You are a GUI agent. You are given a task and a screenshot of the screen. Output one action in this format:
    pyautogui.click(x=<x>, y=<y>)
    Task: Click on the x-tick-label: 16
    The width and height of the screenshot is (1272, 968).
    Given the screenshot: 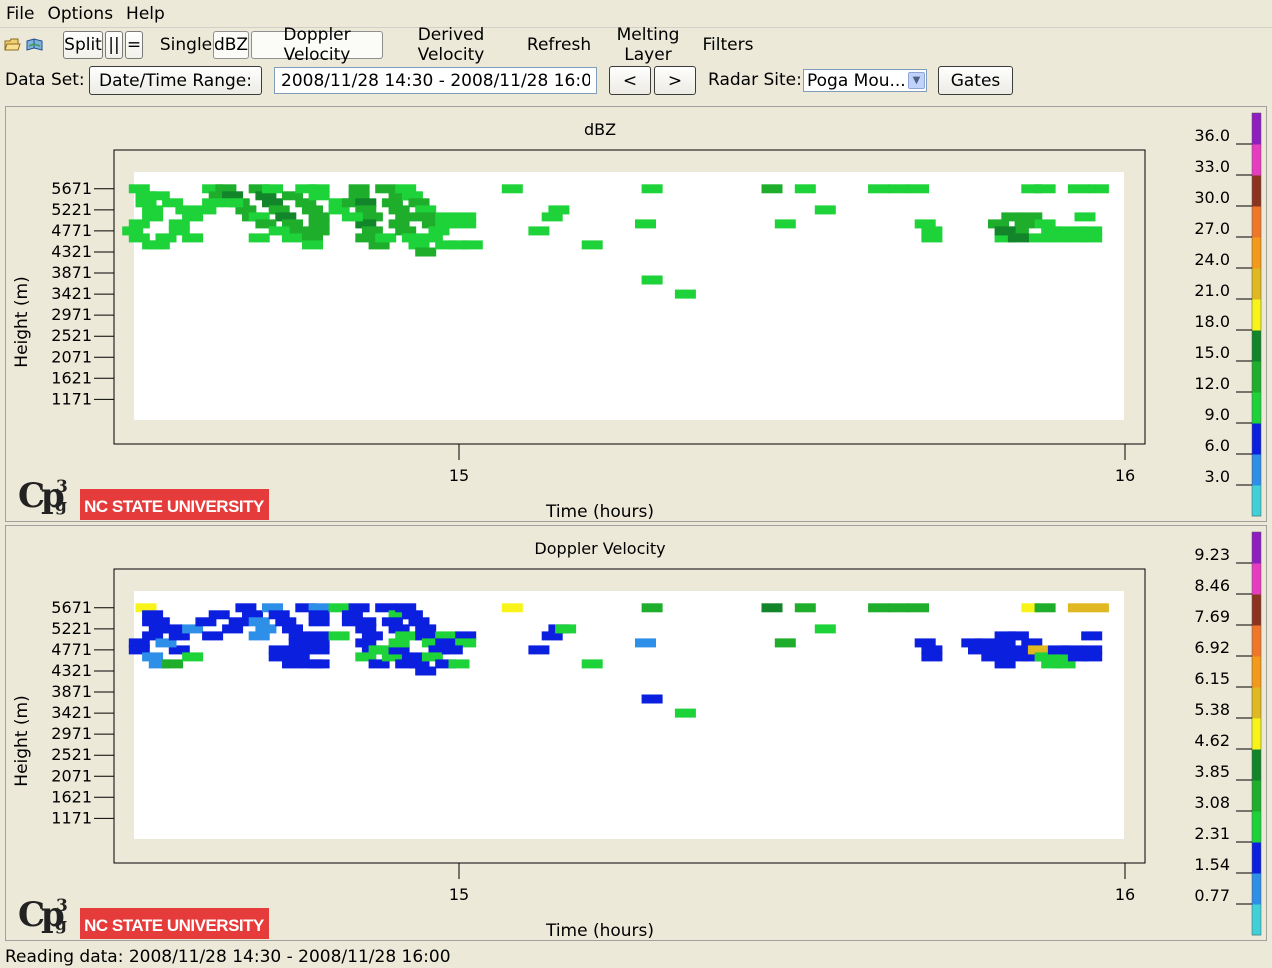 What is the action you would take?
    pyautogui.click(x=1125, y=475)
    